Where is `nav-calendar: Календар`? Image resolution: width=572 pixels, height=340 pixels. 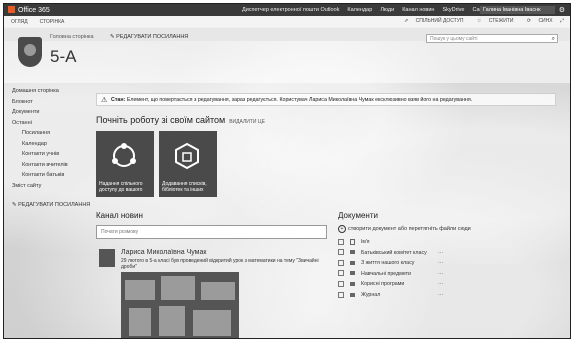
nav-calendar: Календар is located at coordinates (359, 10).